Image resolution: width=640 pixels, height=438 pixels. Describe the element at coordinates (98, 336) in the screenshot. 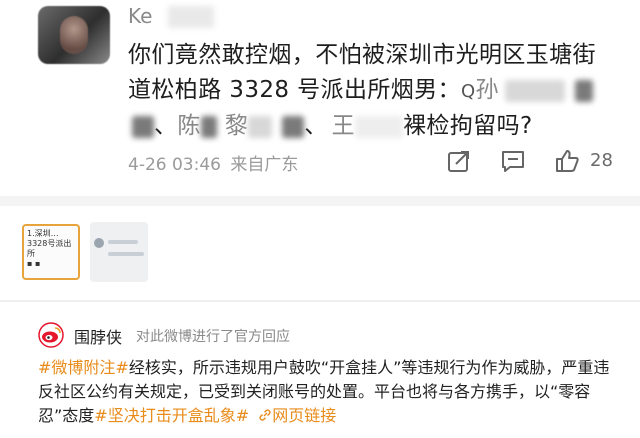

I see `official-account-name: 围脖侠` at that location.